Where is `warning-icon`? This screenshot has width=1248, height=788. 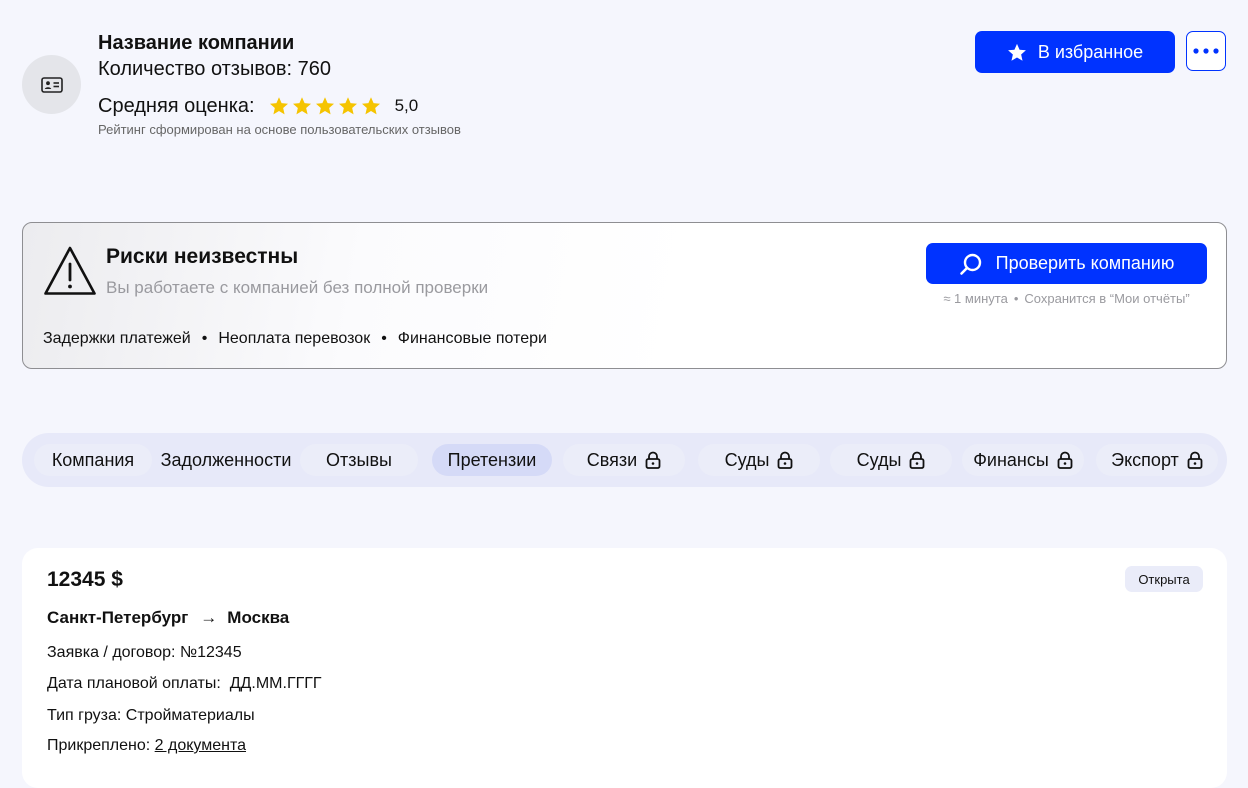 warning-icon is located at coordinates (70, 270).